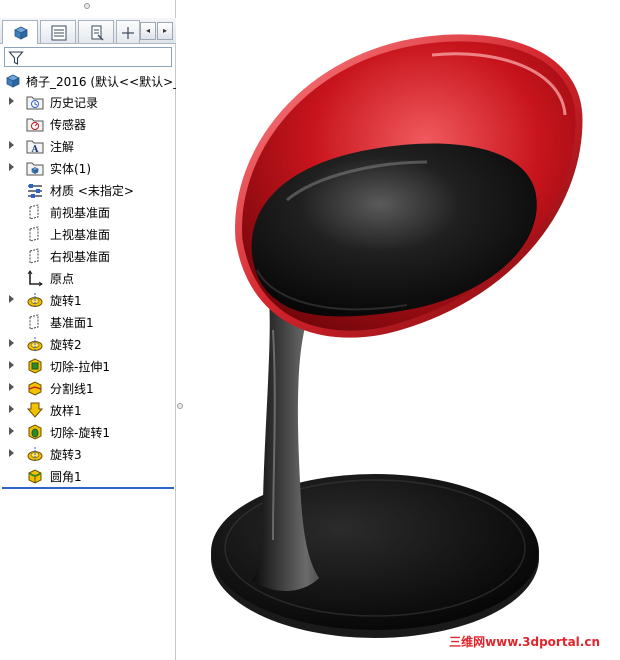 Image resolution: width=620 pixels, height=660 pixels. Describe the element at coordinates (13, 81) in the screenshot. I see `part-icon` at that location.